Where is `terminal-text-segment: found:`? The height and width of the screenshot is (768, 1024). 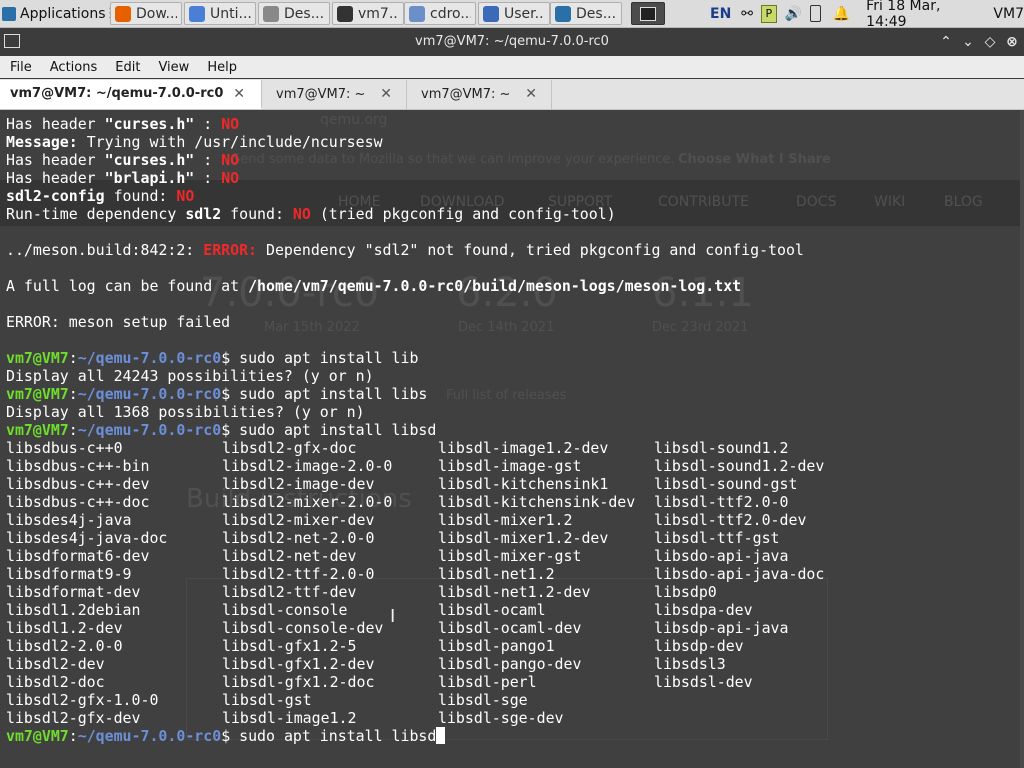 terminal-text-segment: found: is located at coordinates (257, 214).